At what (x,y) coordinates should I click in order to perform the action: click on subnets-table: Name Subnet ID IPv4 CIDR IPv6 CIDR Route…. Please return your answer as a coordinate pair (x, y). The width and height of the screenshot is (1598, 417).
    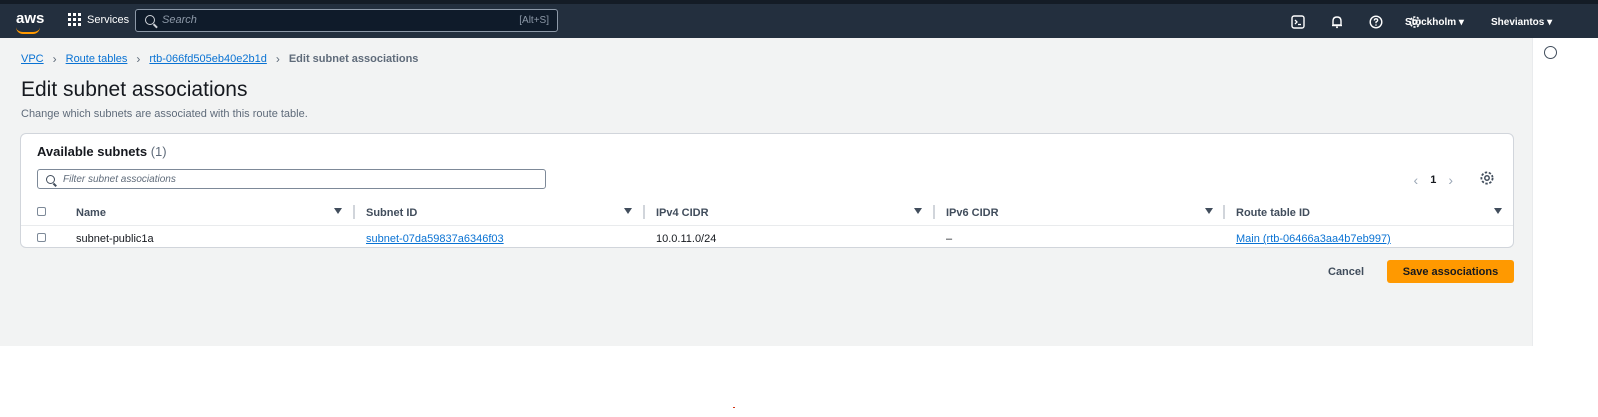
    Looking at the image, I should click on (767, 225).